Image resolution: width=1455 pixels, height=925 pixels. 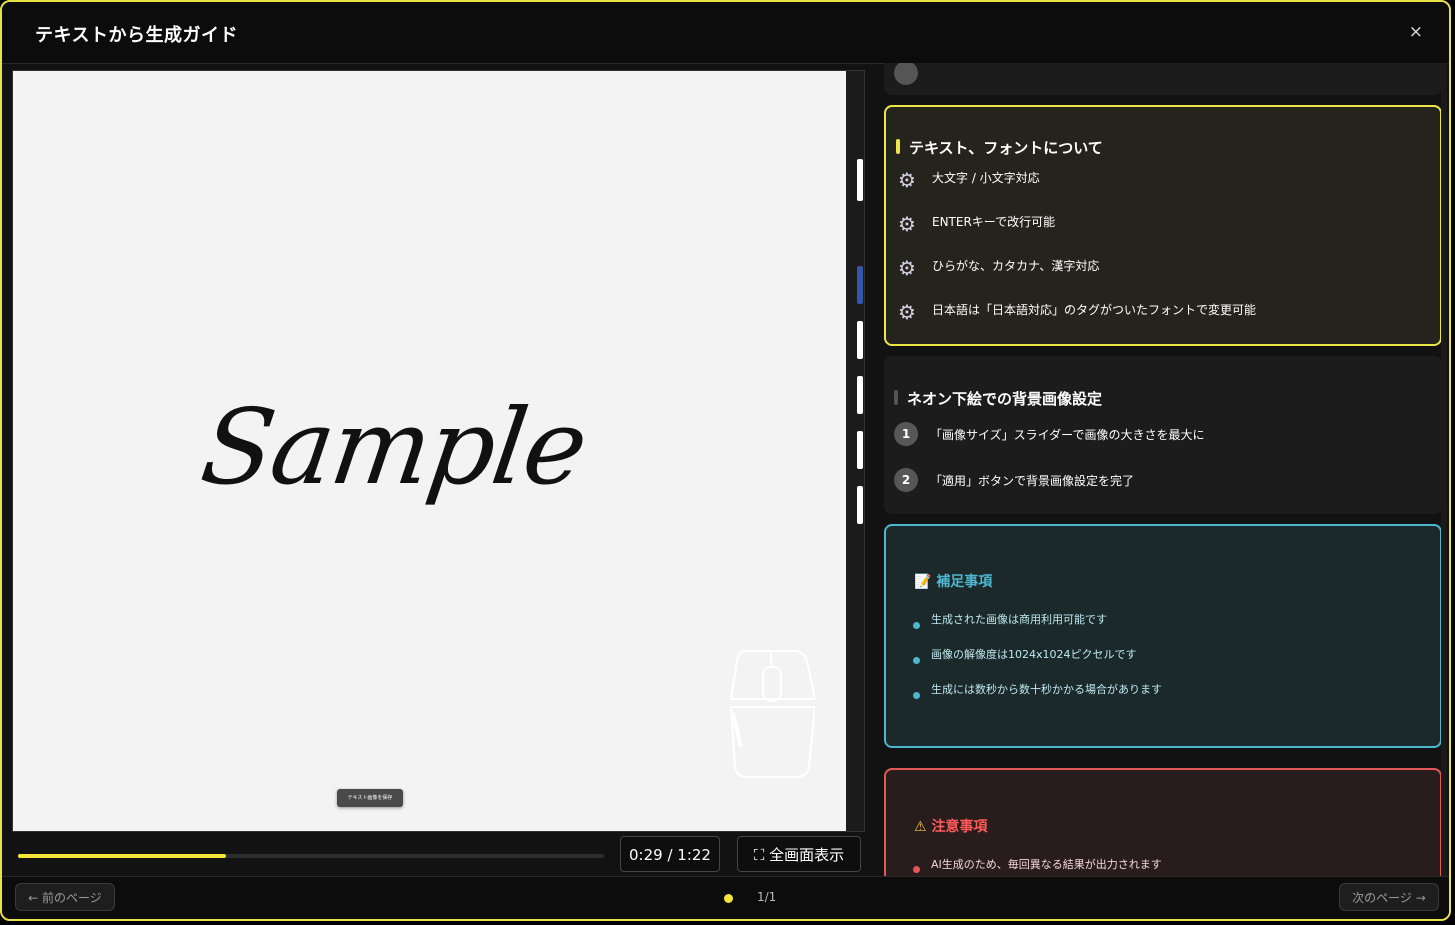 I want to click on next-page-button: 次のページ →, so click(x=1389, y=897).